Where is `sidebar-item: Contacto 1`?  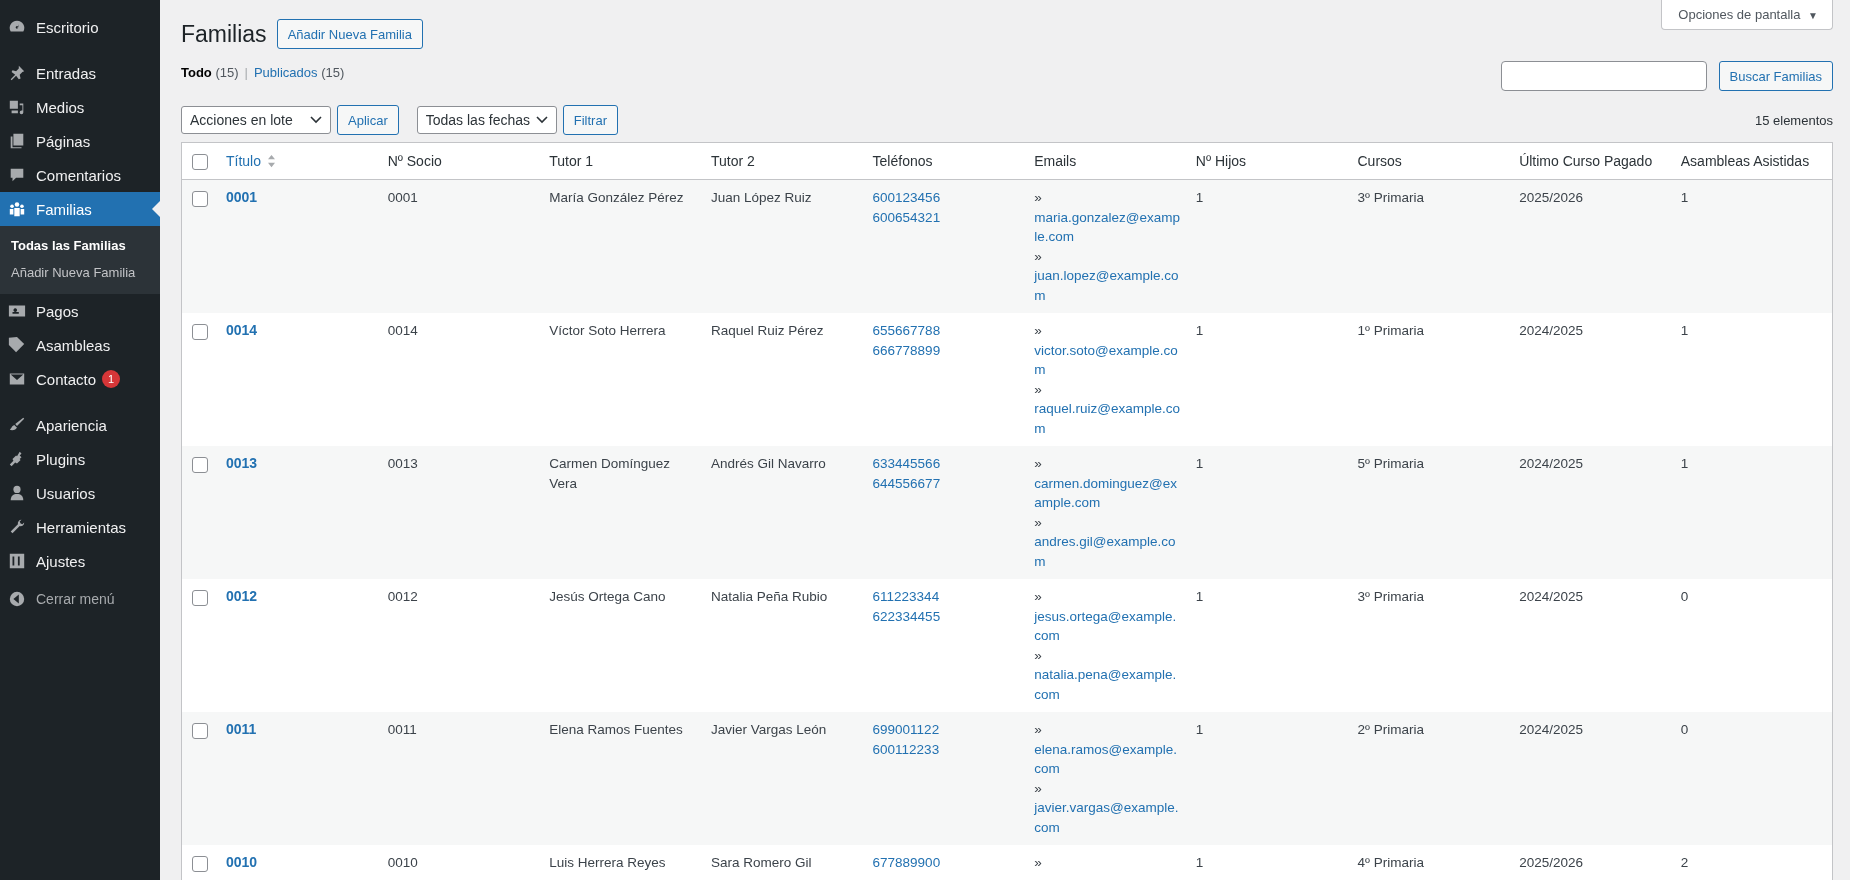
sidebar-item: Contacto 1 is located at coordinates (80, 379).